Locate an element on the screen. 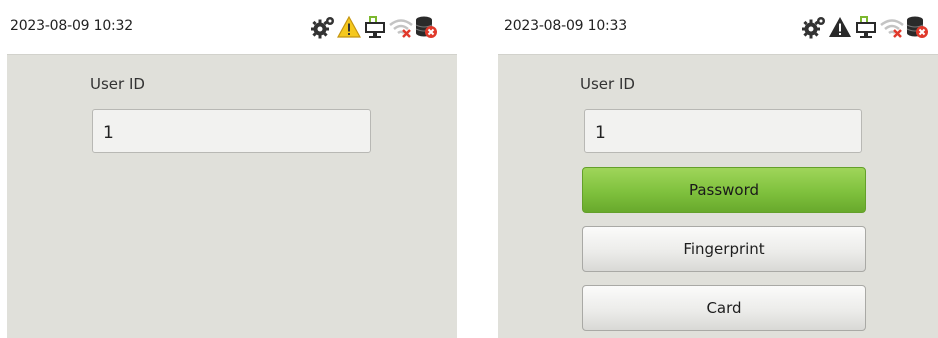 This screenshot has height=338, width=938. card-button: Card is located at coordinates (724, 308).